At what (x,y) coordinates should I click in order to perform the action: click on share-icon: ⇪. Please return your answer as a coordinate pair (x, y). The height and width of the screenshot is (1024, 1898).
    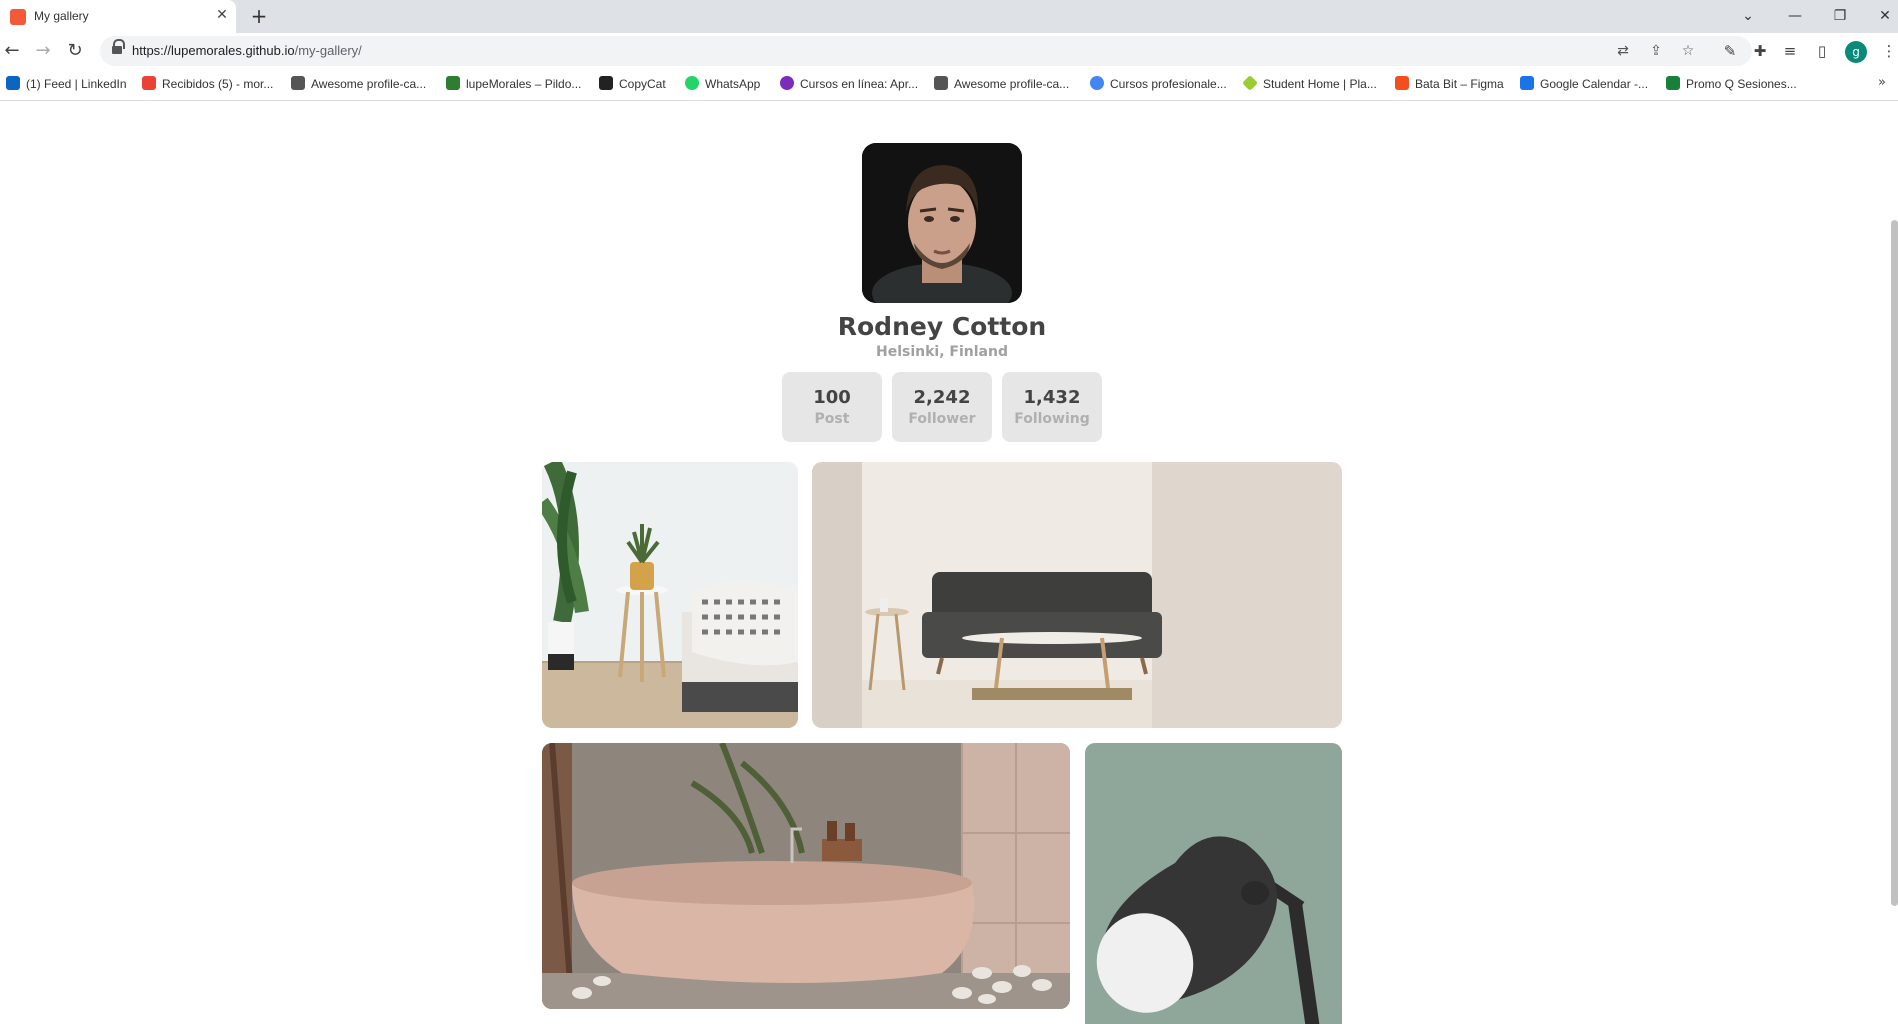
    Looking at the image, I should click on (1656, 51).